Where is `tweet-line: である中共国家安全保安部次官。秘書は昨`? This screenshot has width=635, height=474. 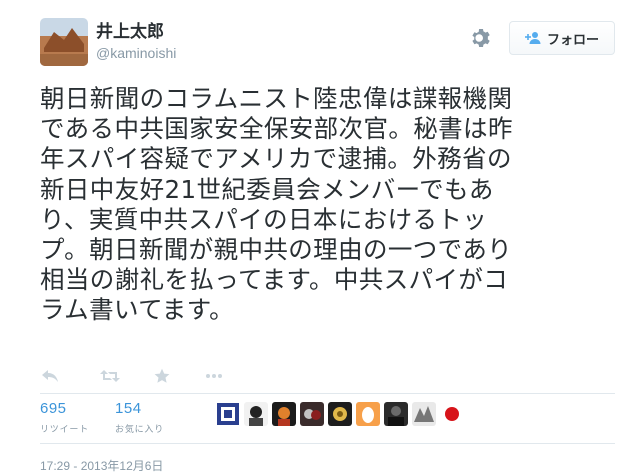 tweet-line: である中共国家安全保安部次官。秘書は昨 is located at coordinates (276, 129).